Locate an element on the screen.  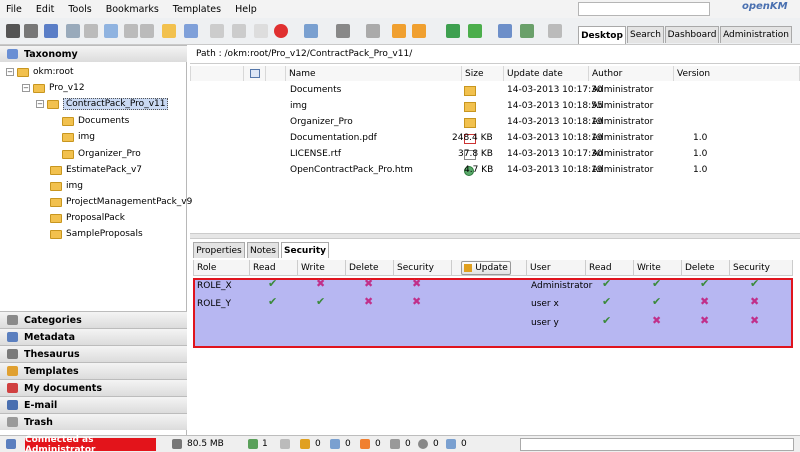
new-folder-icon is located at coordinates (169, 31).